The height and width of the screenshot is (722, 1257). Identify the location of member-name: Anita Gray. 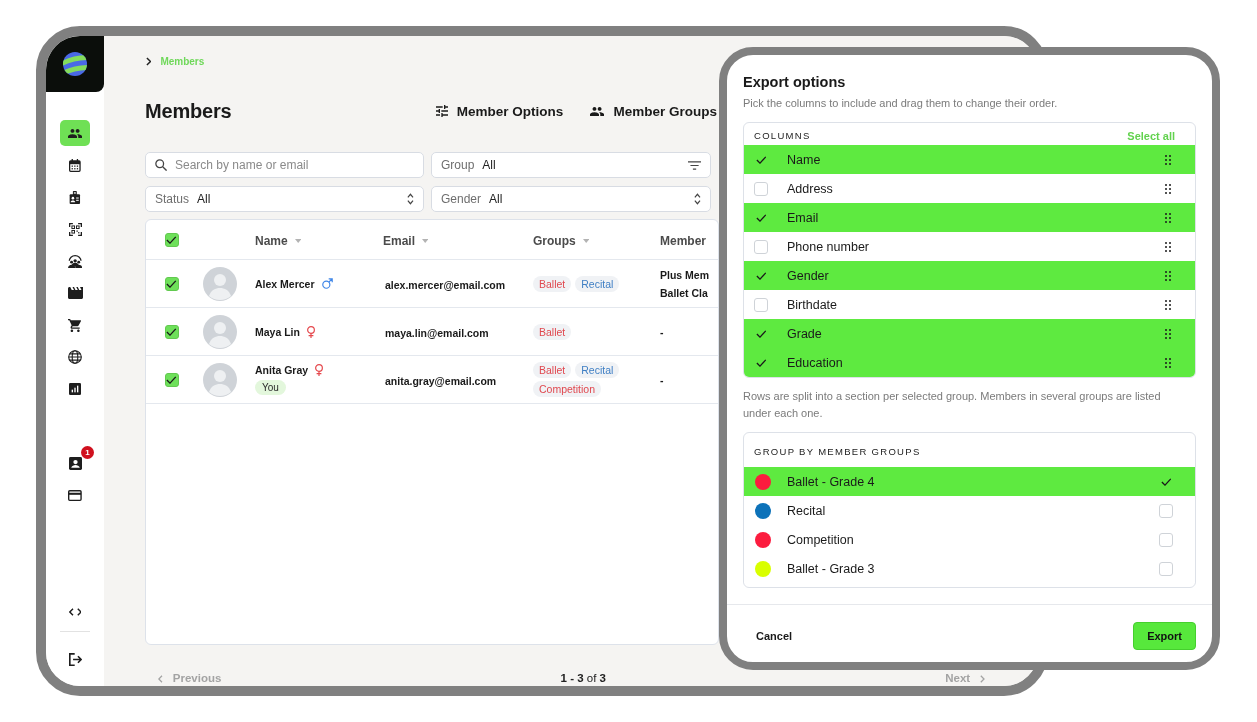
(282, 370).